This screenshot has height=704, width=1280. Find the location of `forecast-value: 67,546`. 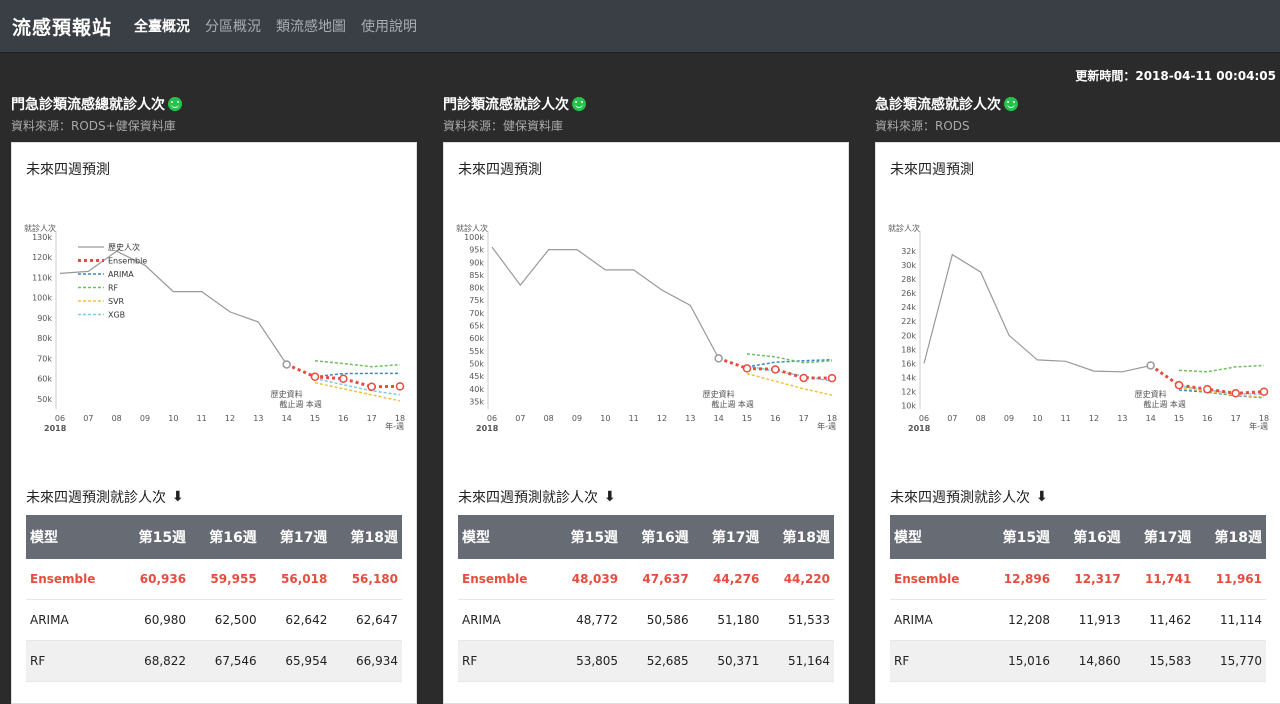

forecast-value: 67,546 is located at coordinates (225, 661).